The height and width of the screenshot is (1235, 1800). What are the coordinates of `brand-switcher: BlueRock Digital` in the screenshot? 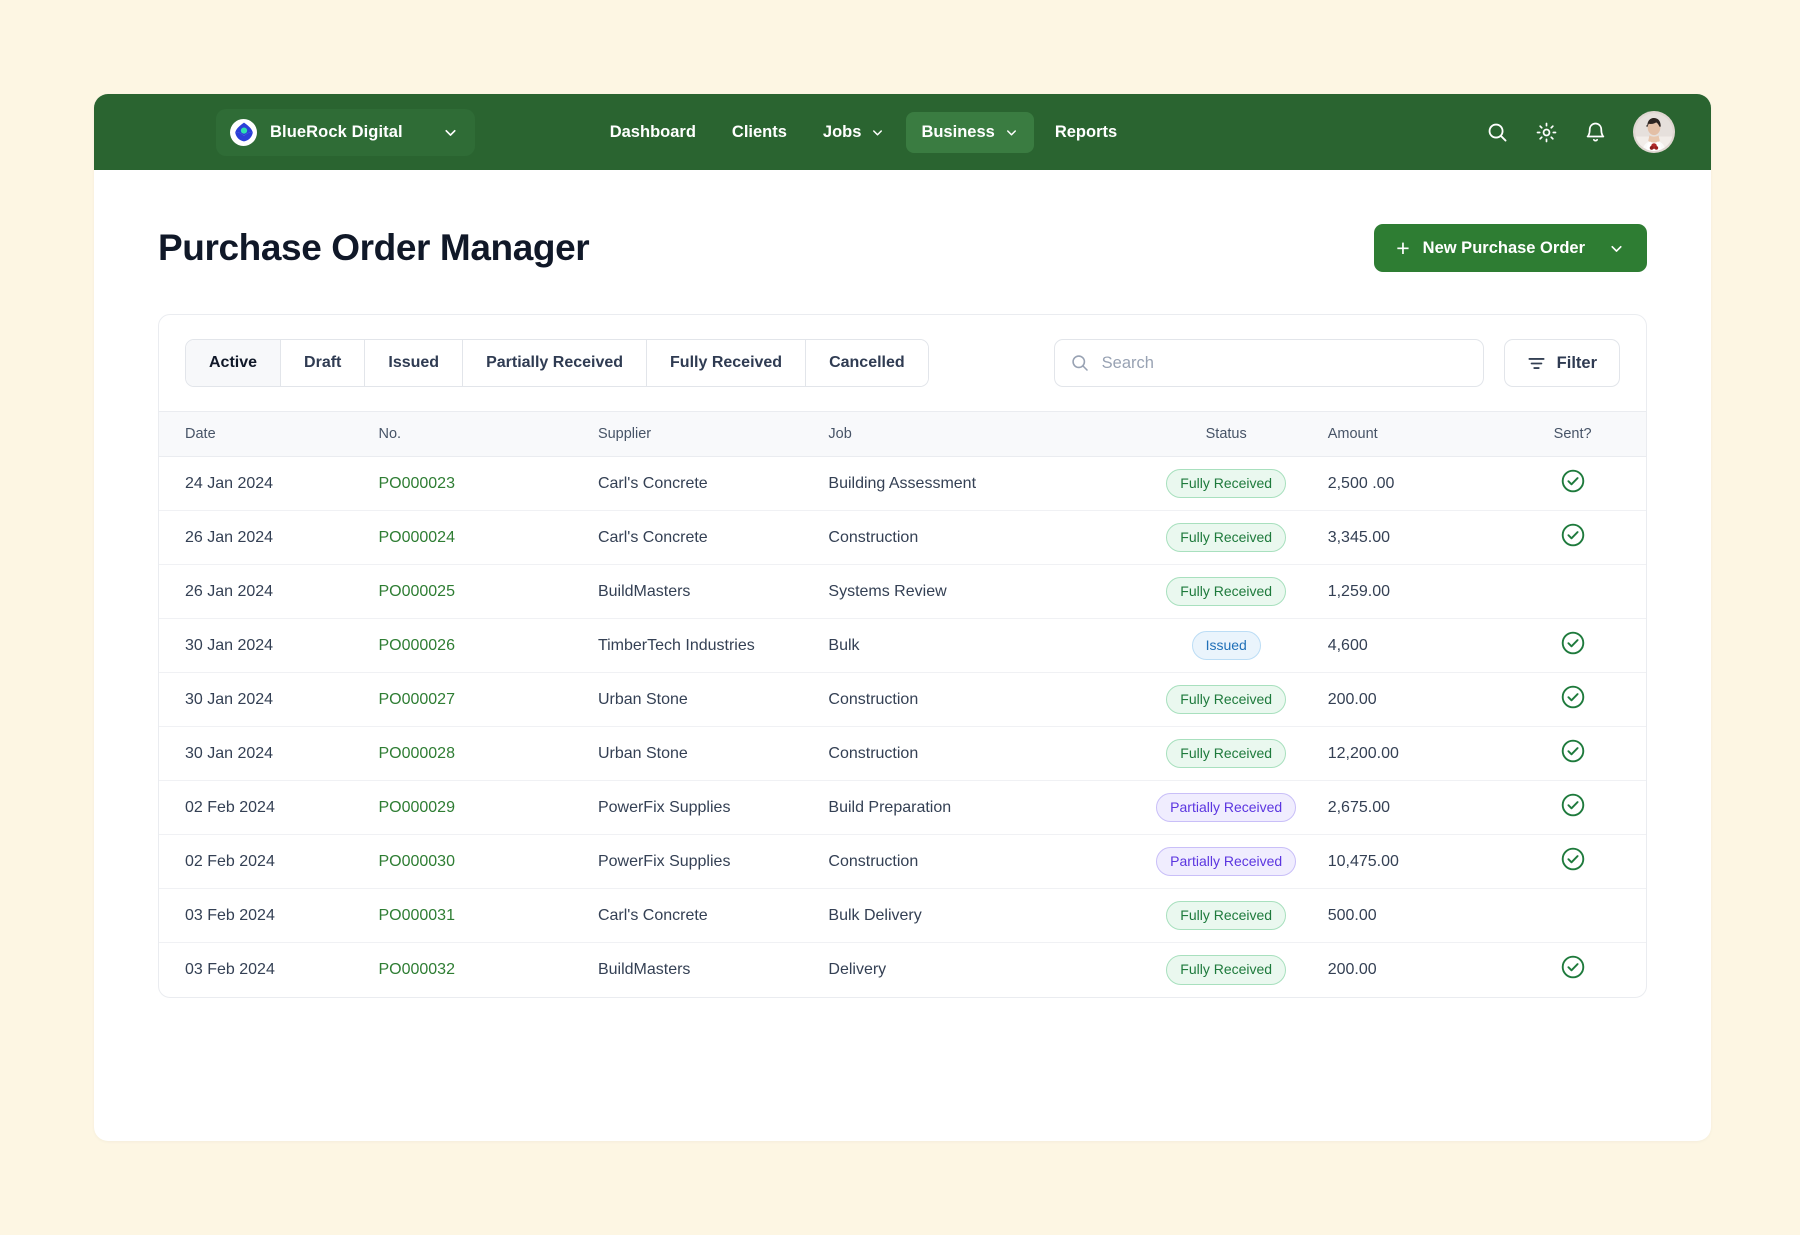 It's located at (345, 132).